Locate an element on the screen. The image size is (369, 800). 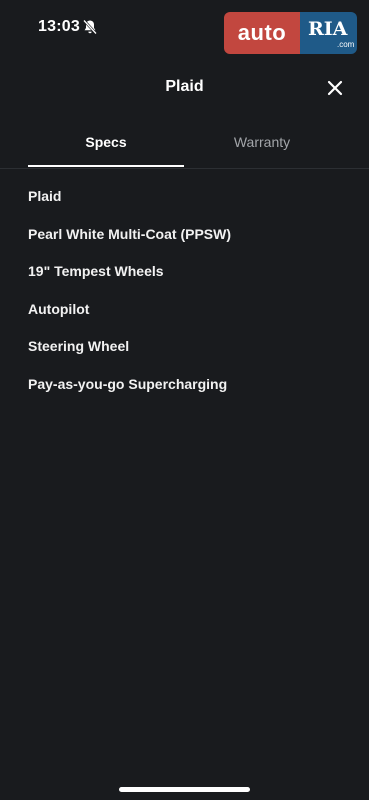
spec-item-wheels: 19" Tempest Wheels is located at coordinates (96, 271).